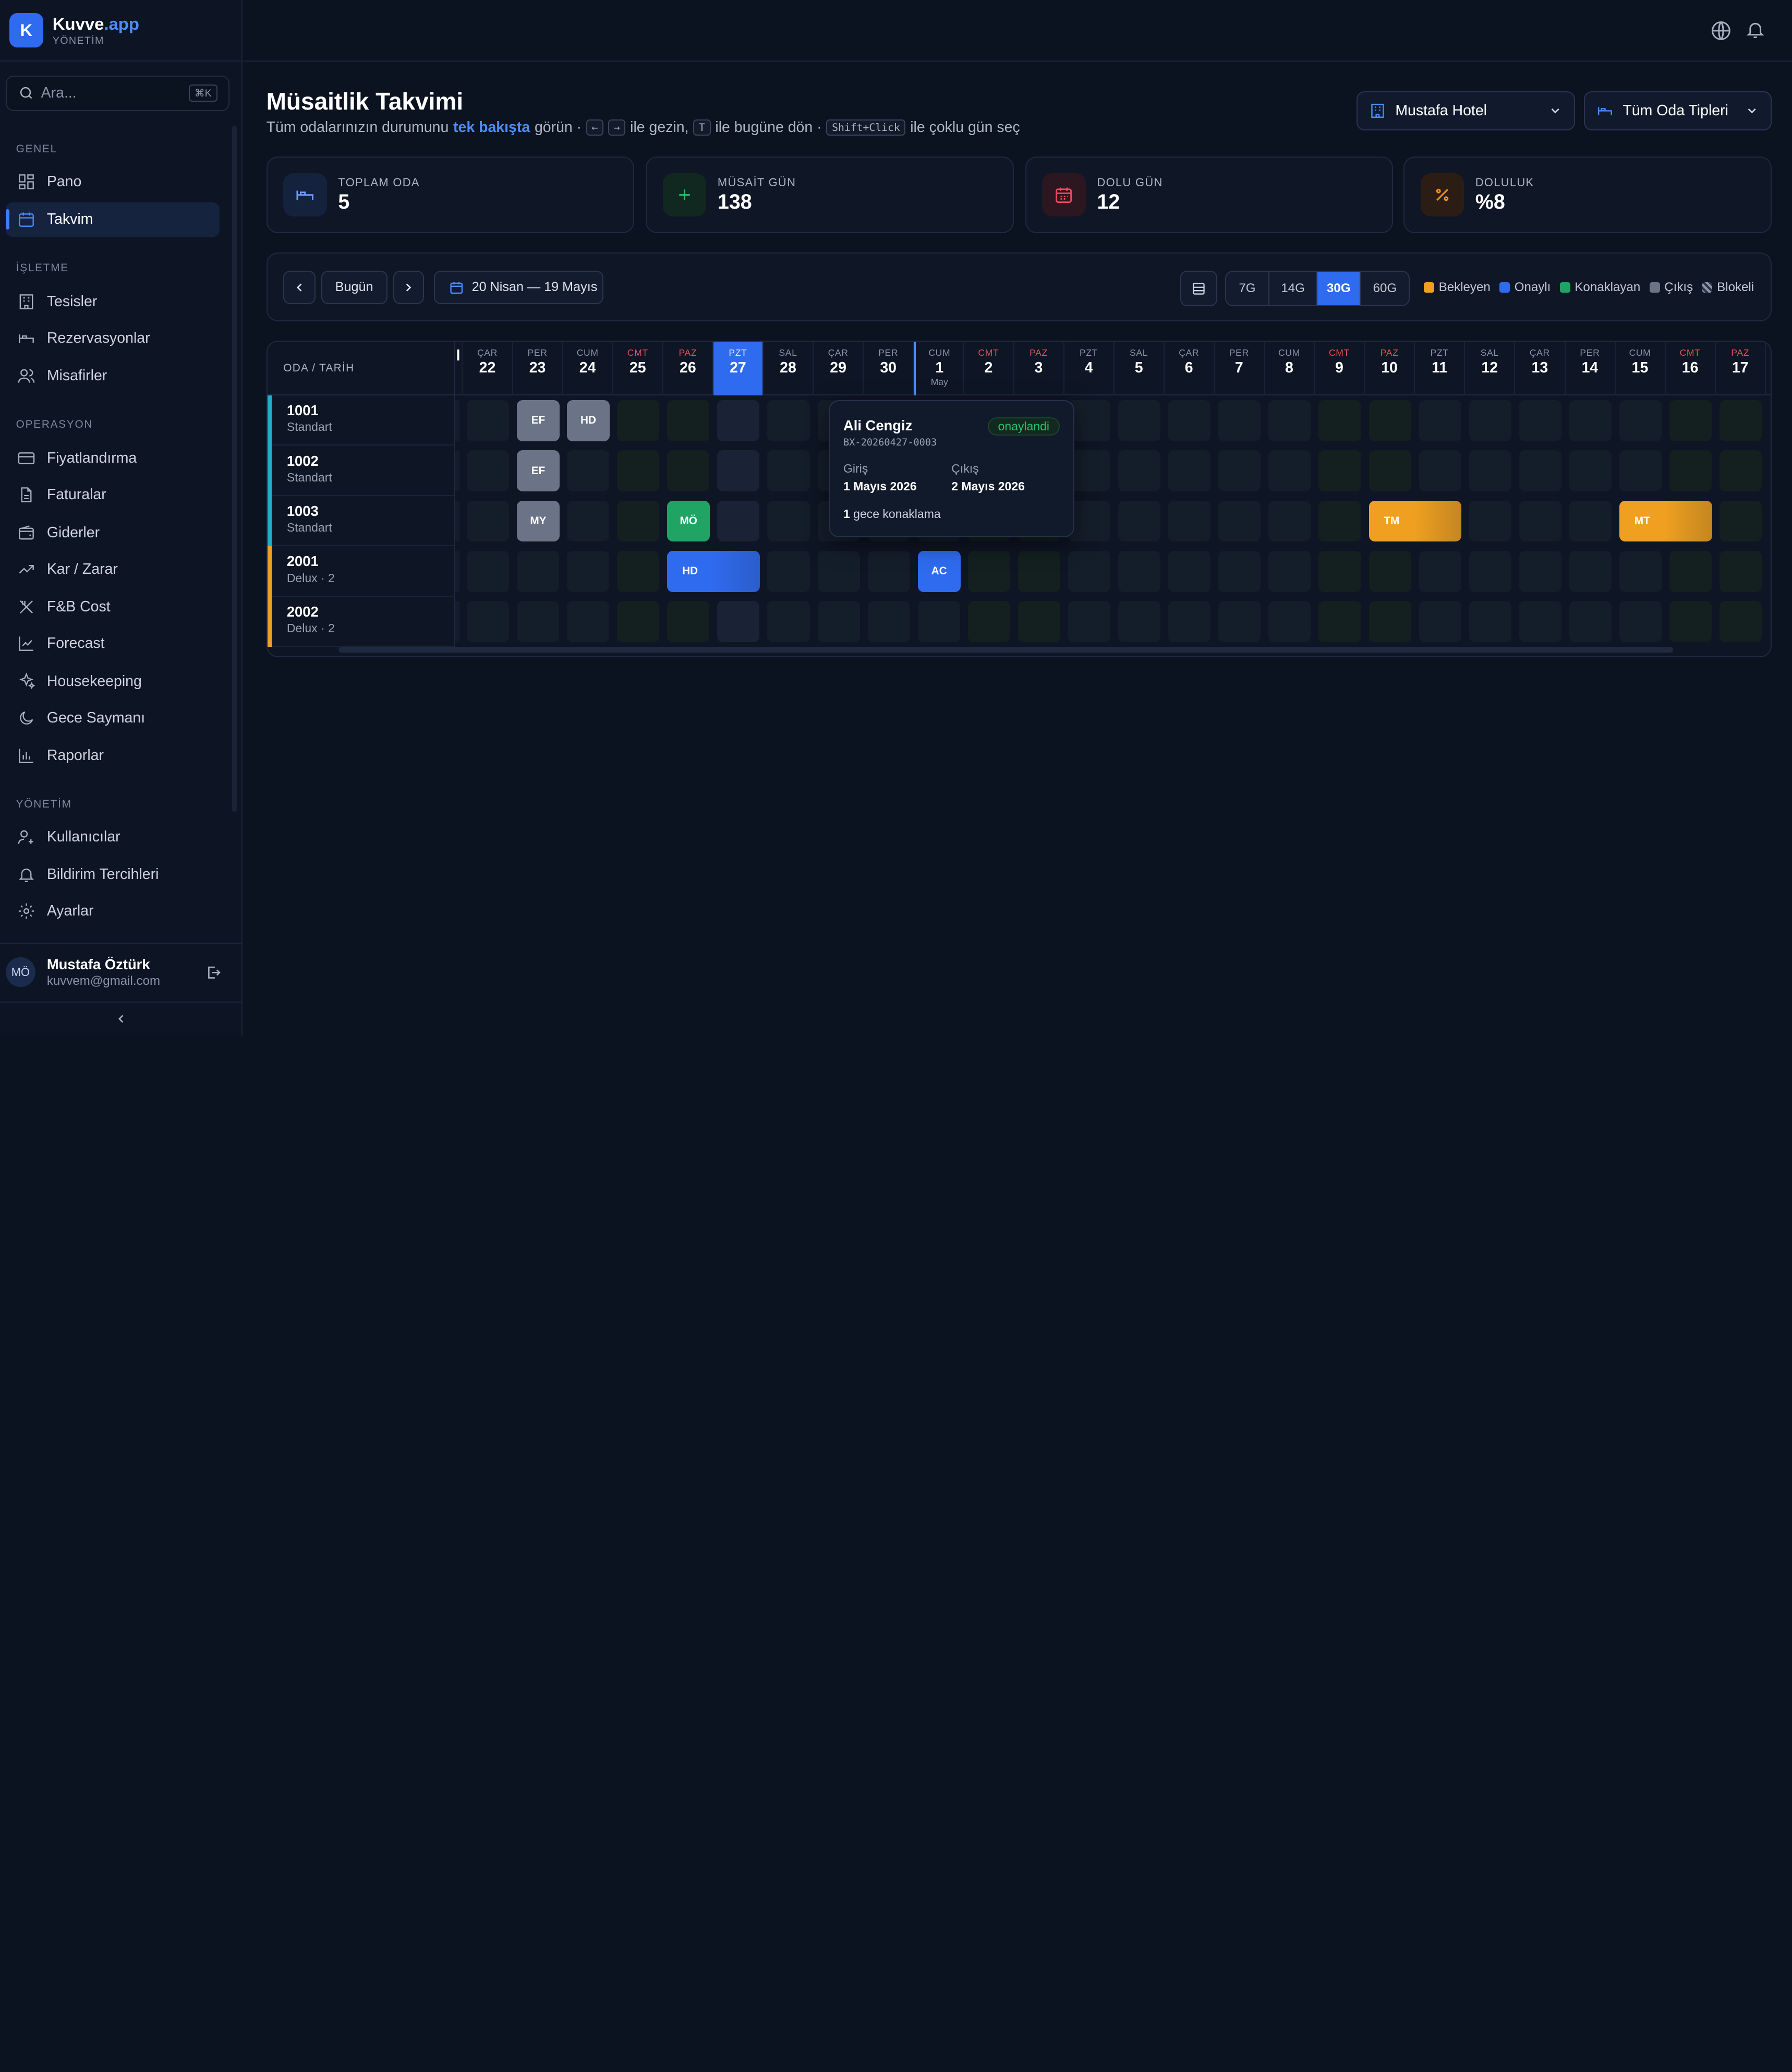  What do you see at coordinates (408, 287) in the screenshot?
I see `next-button` at bounding box center [408, 287].